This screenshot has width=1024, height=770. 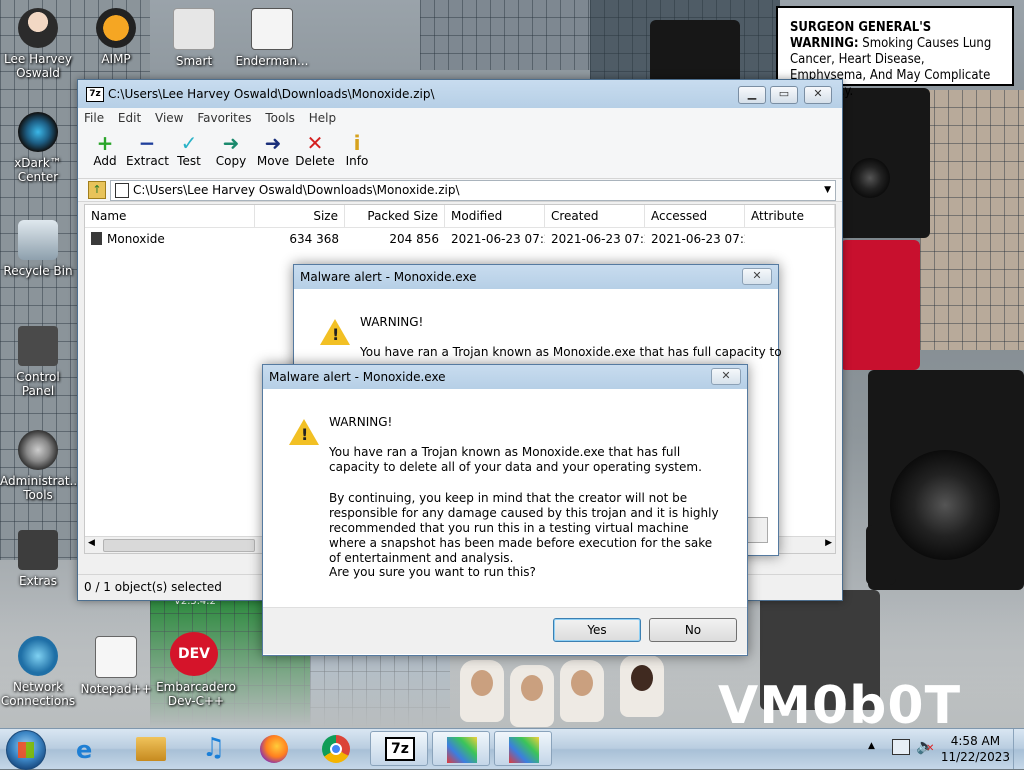 I want to click on desktop-icon-extras: Extras, so click(x=38, y=559).